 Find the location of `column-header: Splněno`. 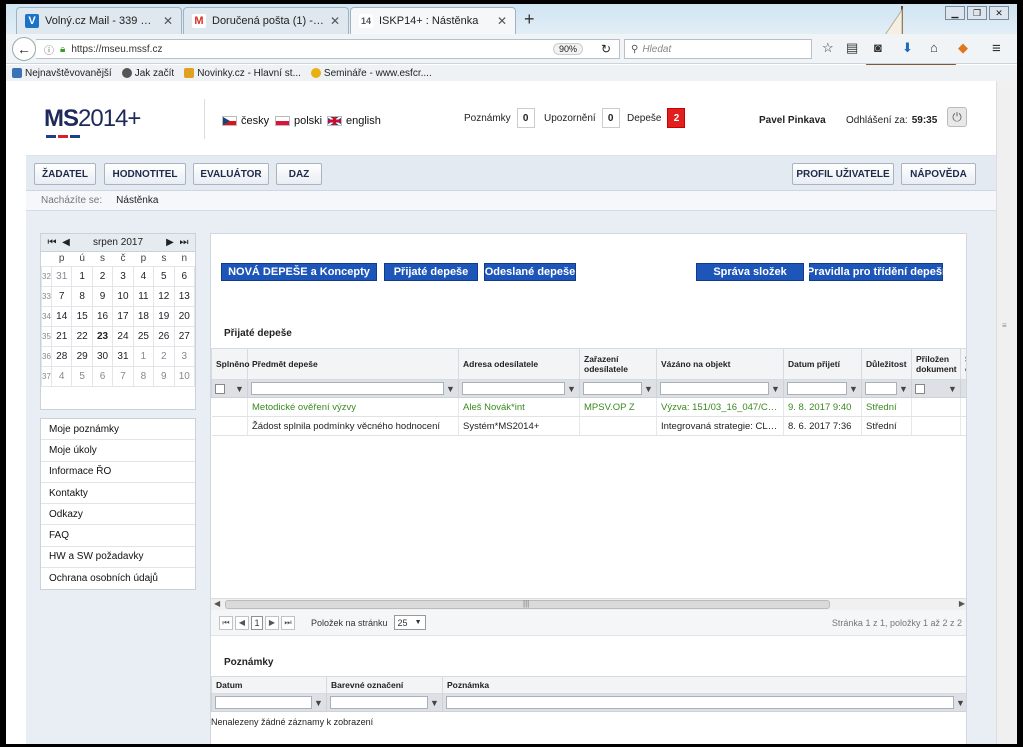

column-header: Splněno is located at coordinates (230, 364).